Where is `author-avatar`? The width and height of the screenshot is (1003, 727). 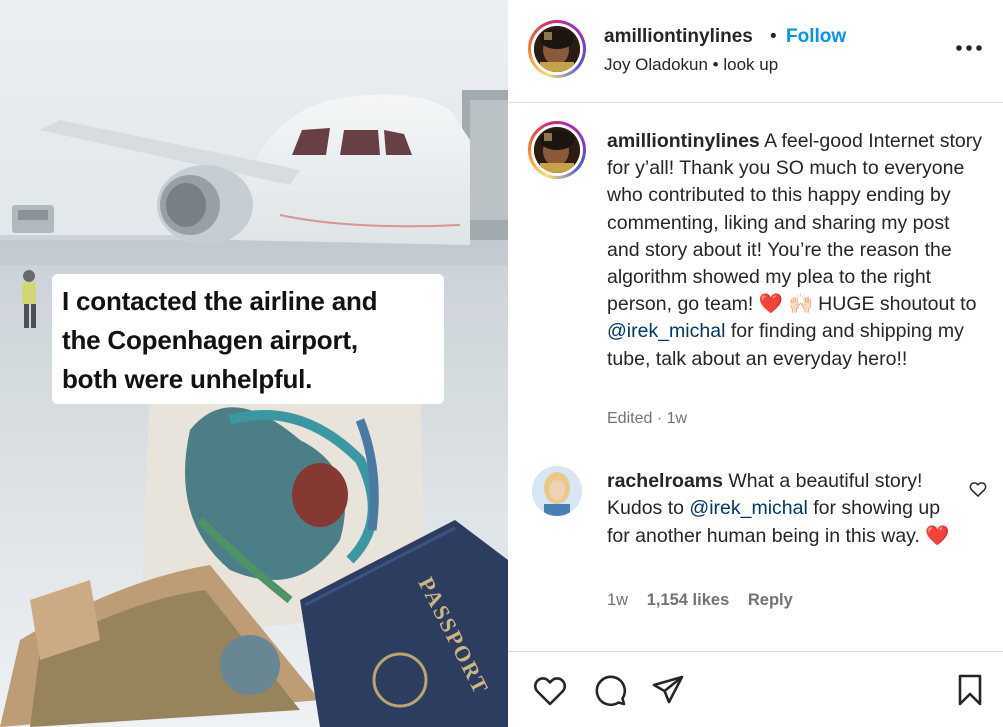 author-avatar is located at coordinates (557, 49).